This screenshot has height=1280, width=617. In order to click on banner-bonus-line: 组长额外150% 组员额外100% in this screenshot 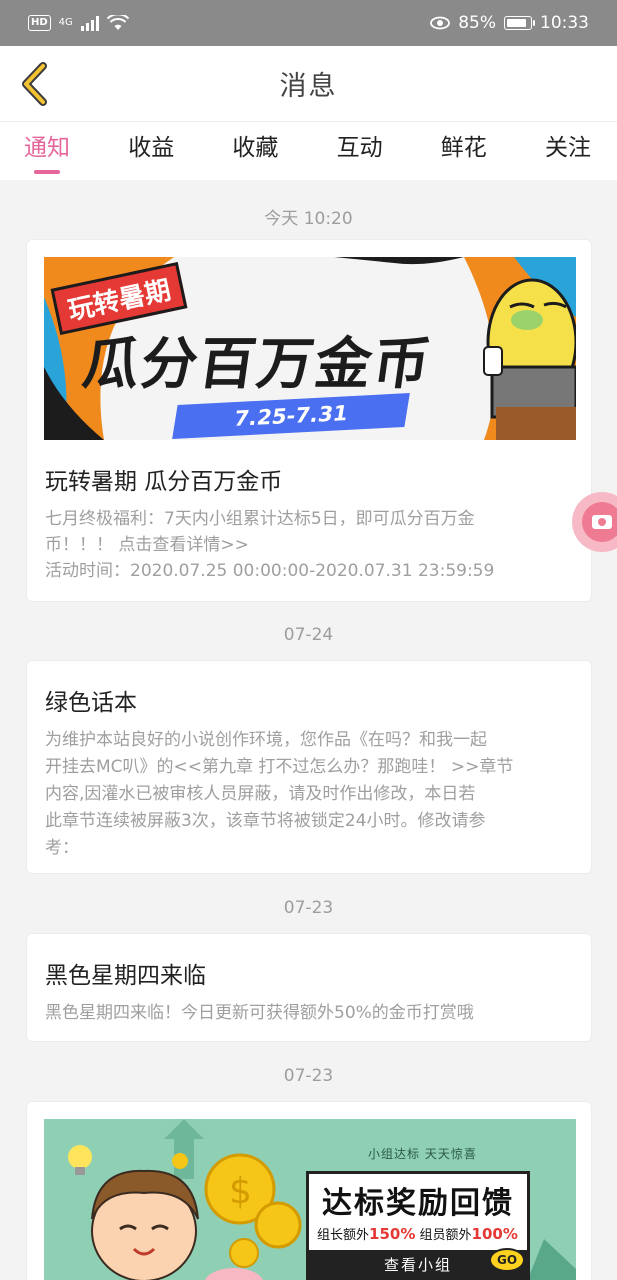, I will do `click(420, 1233)`.